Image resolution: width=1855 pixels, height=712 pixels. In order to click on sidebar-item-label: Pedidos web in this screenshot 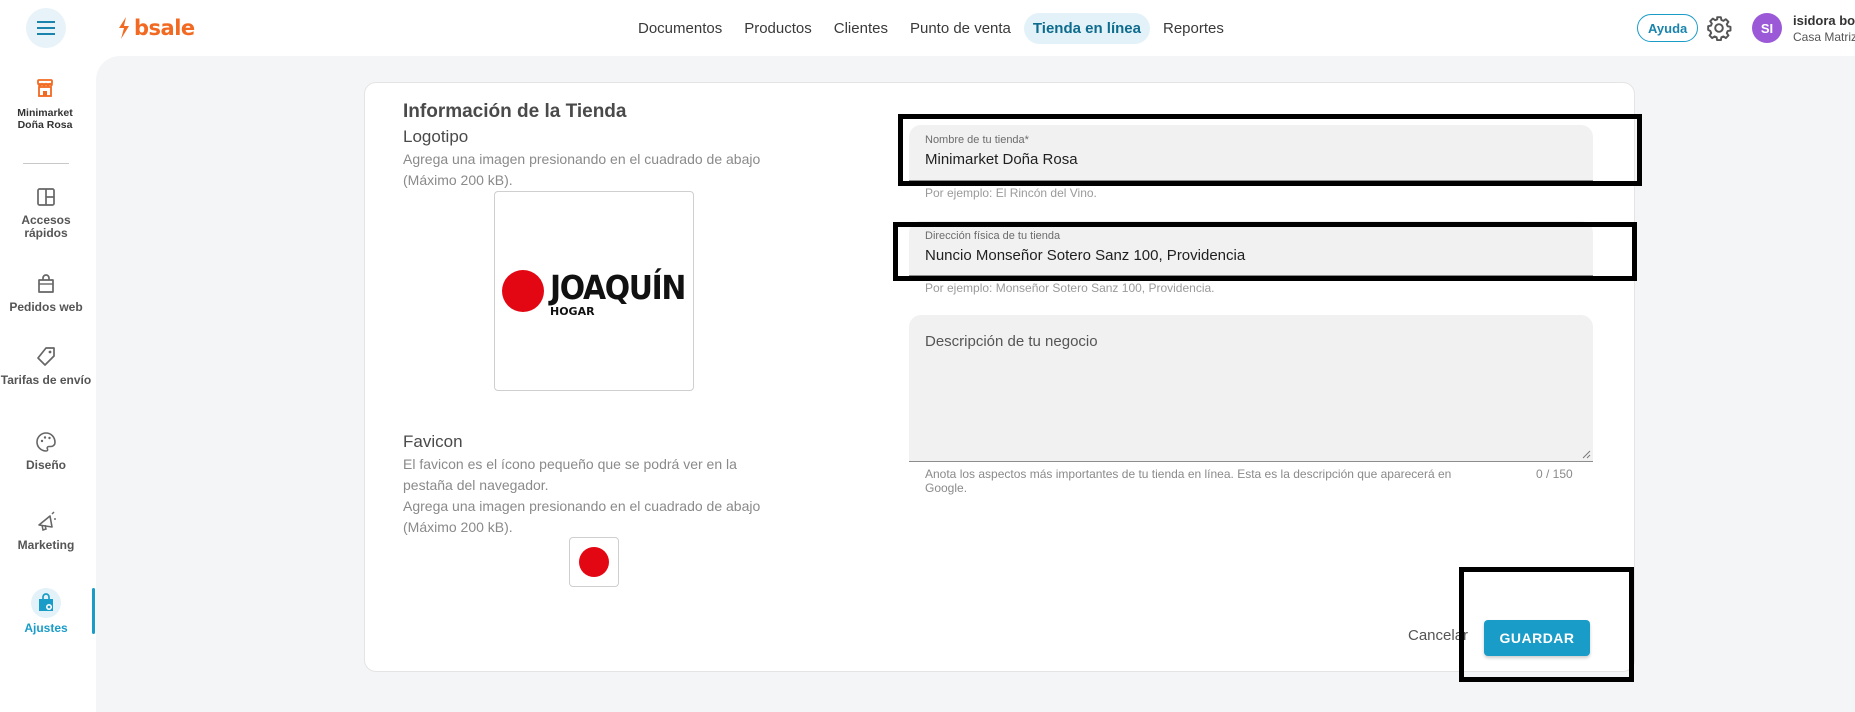, I will do `click(46, 307)`.